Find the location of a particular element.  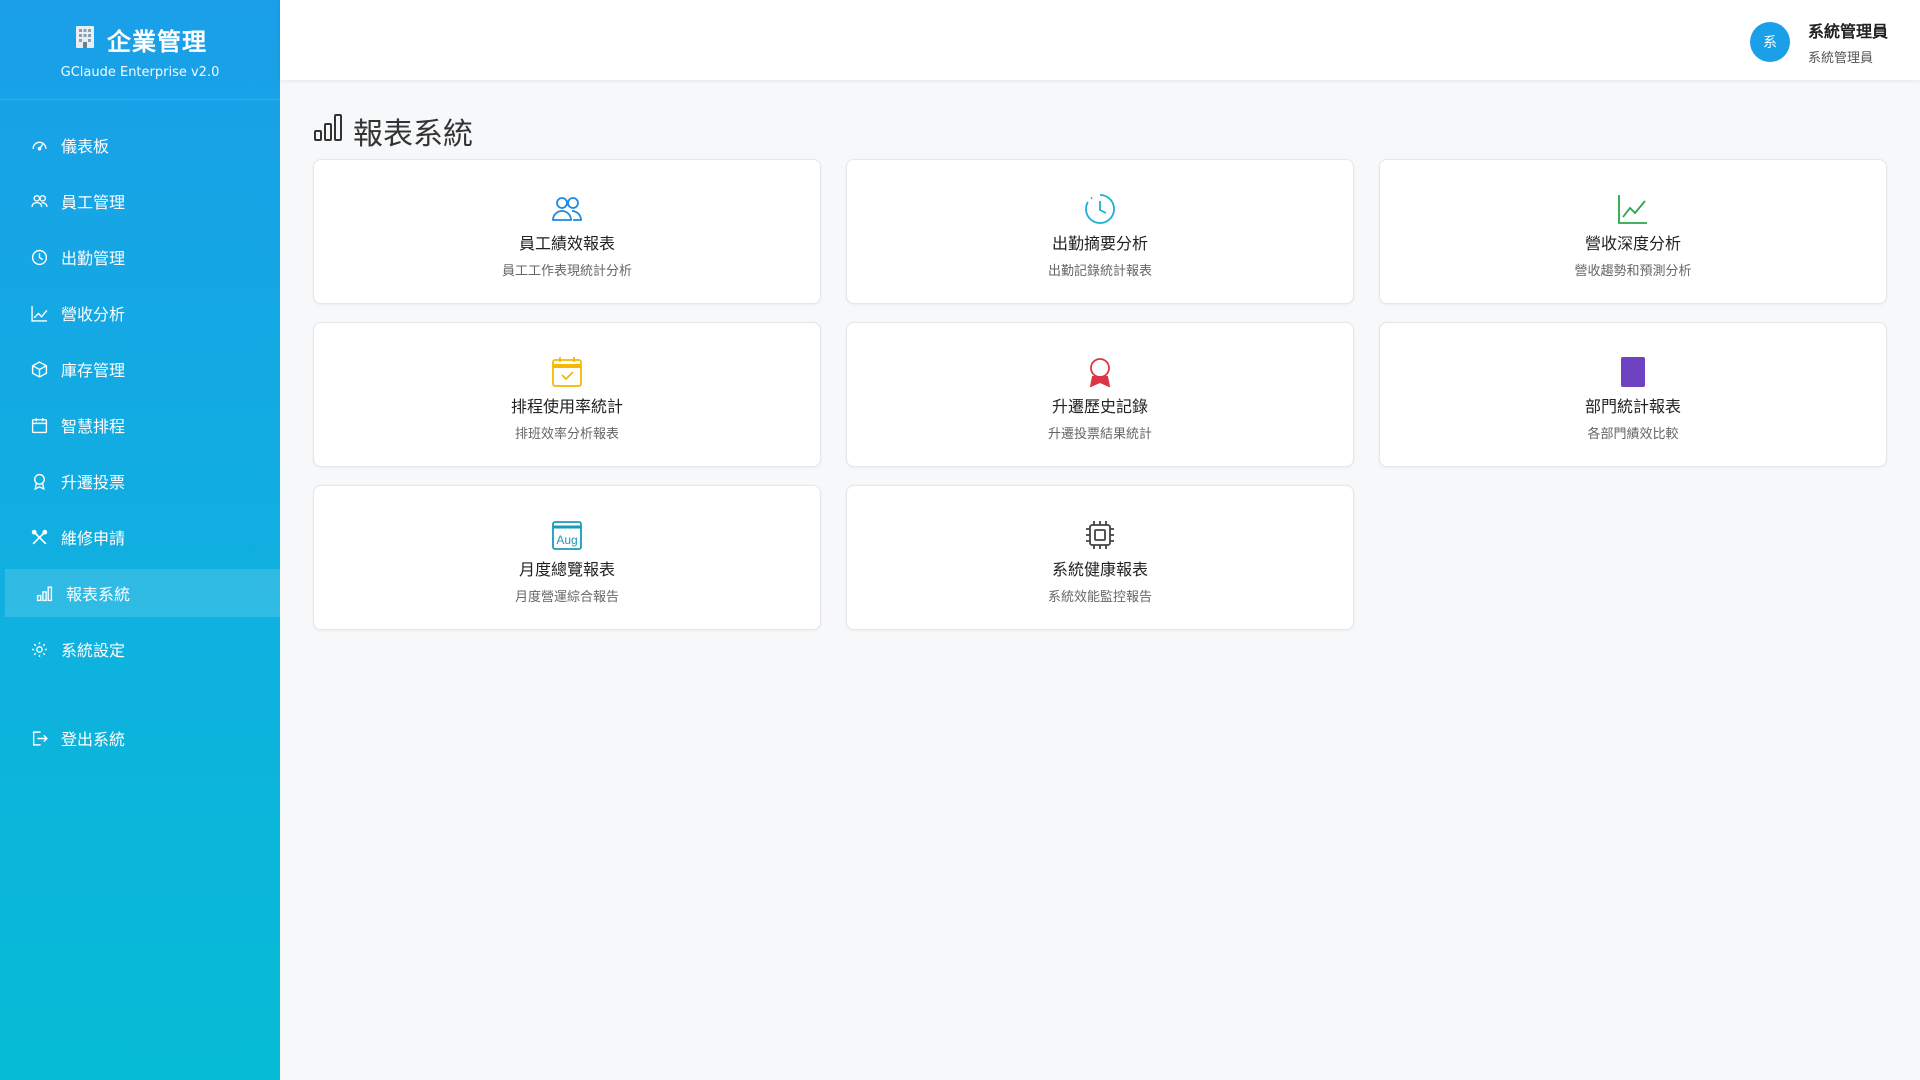

building-icon is located at coordinates (85, 40).